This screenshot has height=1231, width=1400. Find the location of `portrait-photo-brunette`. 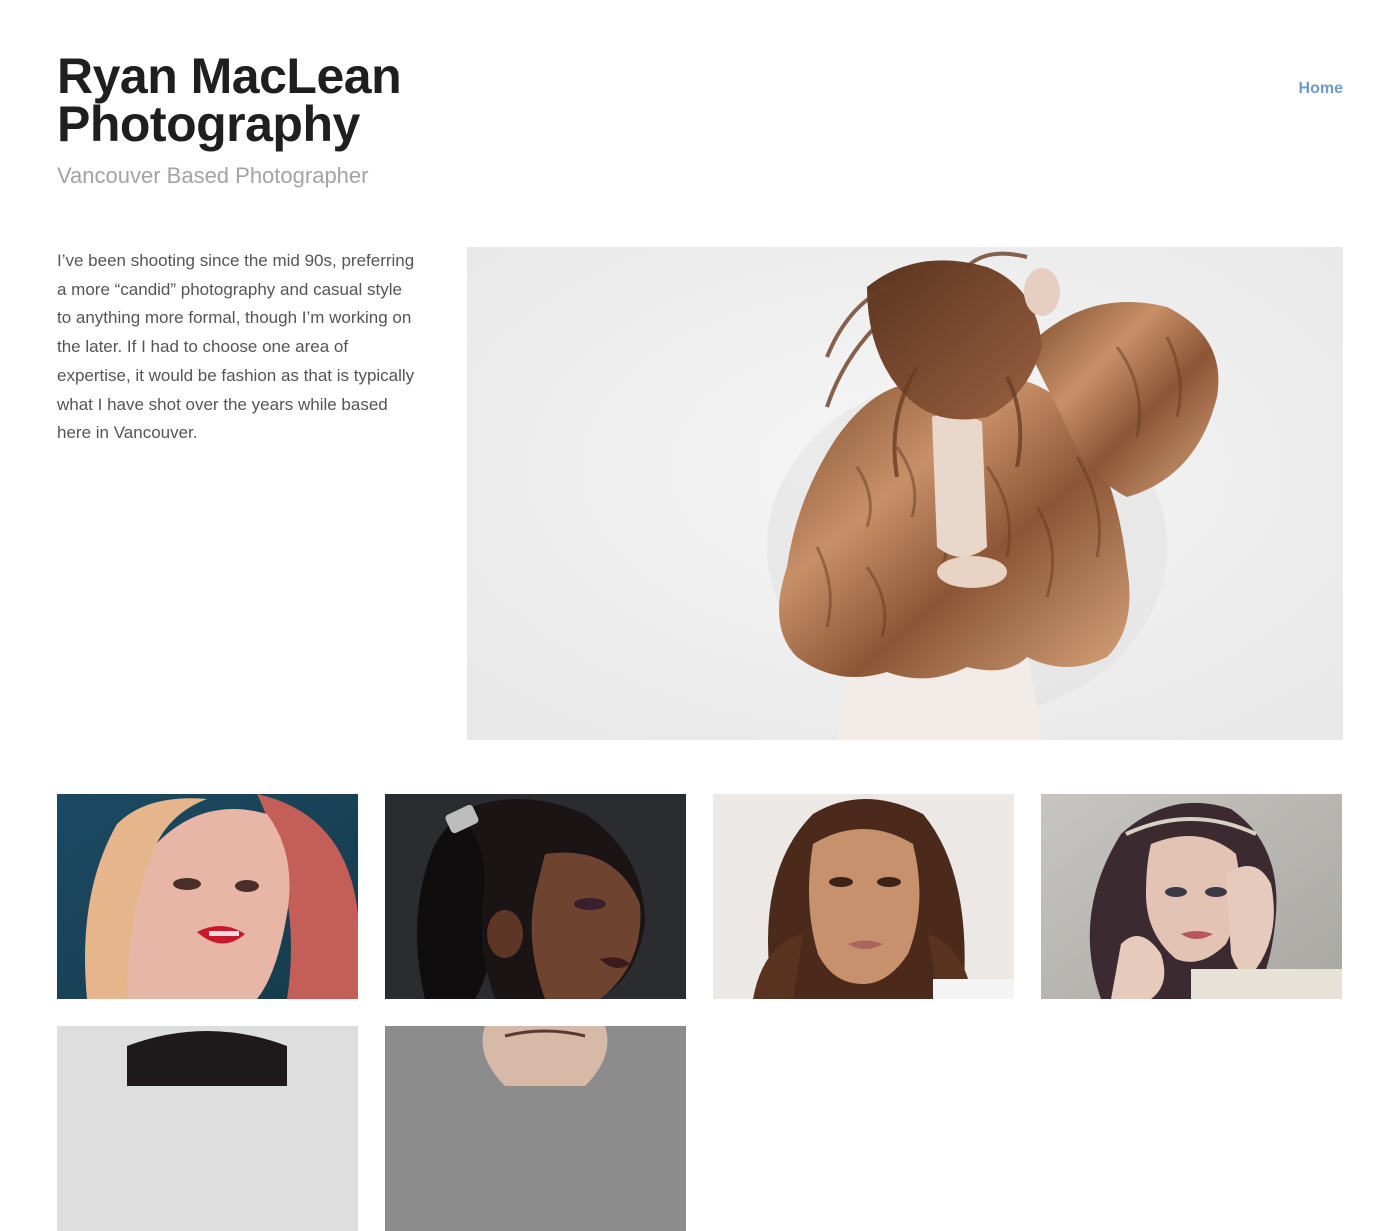

portrait-photo-brunette is located at coordinates (863, 896).